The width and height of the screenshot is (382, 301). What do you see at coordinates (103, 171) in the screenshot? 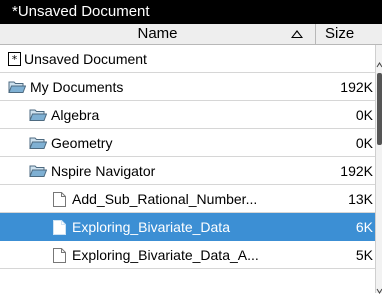
I see `list-item-label: Nspire Navigator` at bounding box center [103, 171].